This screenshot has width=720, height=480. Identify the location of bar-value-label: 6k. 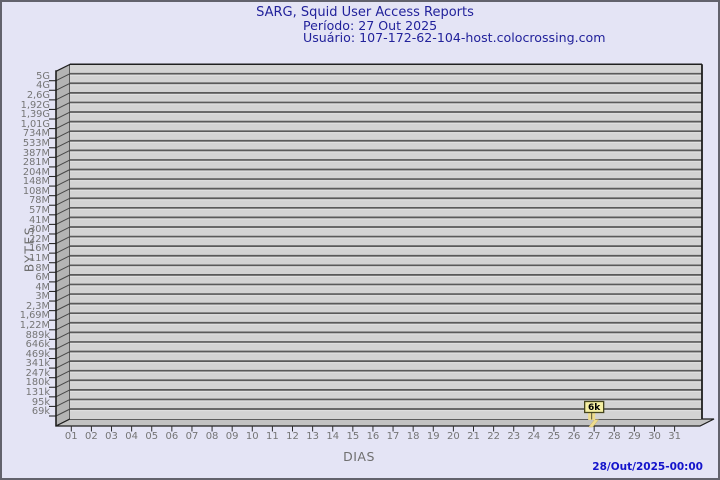
(594, 408).